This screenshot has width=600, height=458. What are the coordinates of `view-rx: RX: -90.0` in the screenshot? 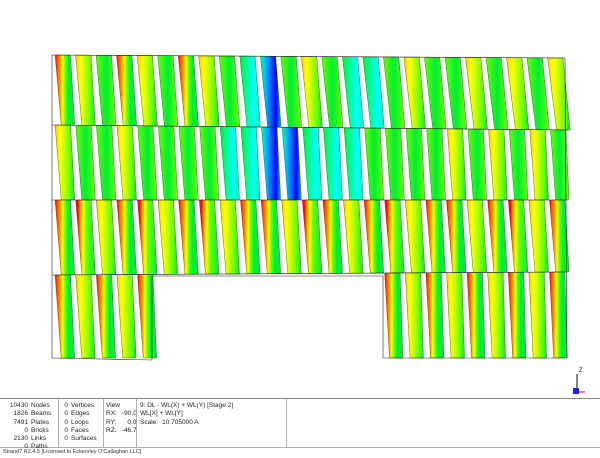 It's located at (121, 414).